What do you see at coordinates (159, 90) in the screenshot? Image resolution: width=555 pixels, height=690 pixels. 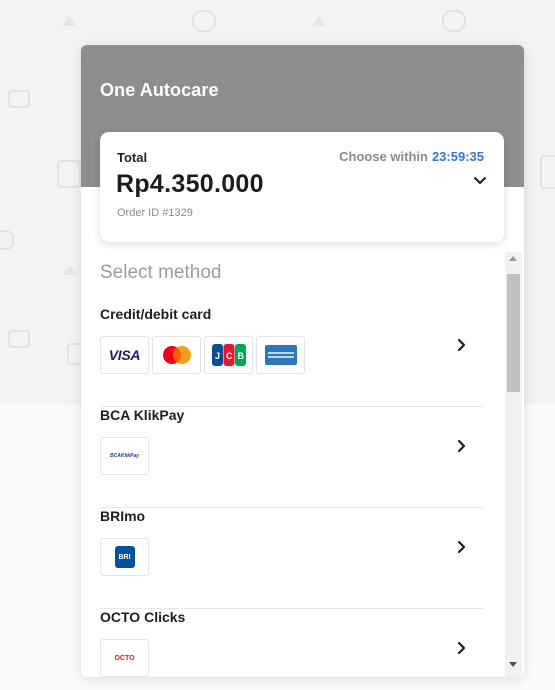 I see `merchant-name: One Autocare` at bounding box center [159, 90].